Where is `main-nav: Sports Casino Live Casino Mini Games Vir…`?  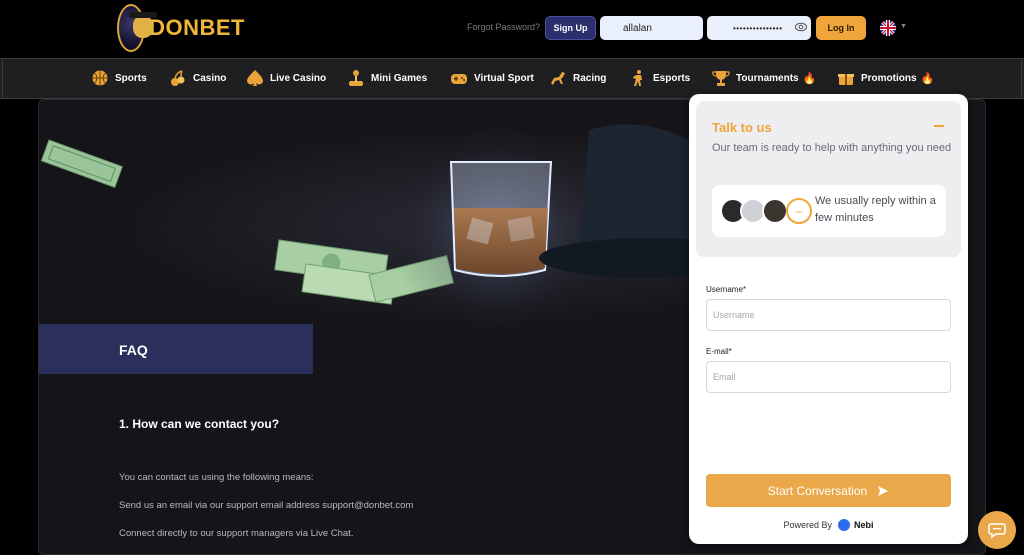
main-nav: Sports Casino Live Casino Mini Games Vir… is located at coordinates (512, 78).